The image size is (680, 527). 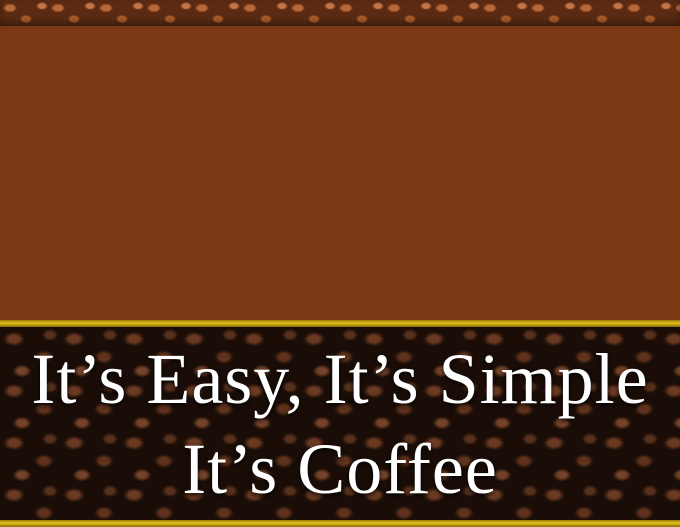 I want to click on slogan-line-1: It’s Easy, It’s Simple, so click(x=340, y=379).